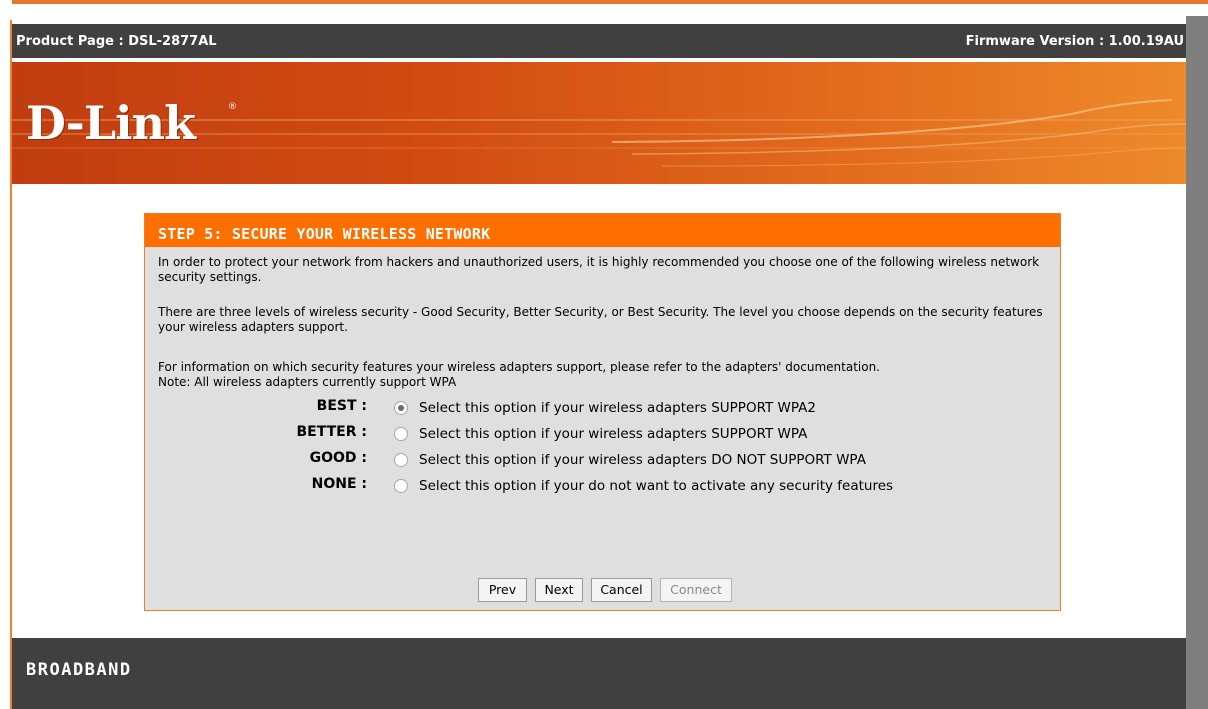  I want to click on option-better-radio, so click(401, 434).